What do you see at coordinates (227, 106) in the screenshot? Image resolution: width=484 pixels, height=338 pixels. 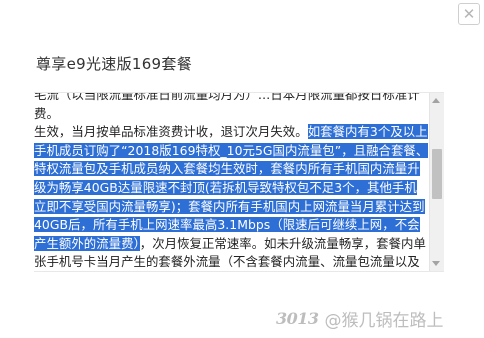 I see `description-partial-line: 毛流（以当限流量标准日前流量均月为）…日本月限流量都按日标准计费。` at bounding box center [227, 106].